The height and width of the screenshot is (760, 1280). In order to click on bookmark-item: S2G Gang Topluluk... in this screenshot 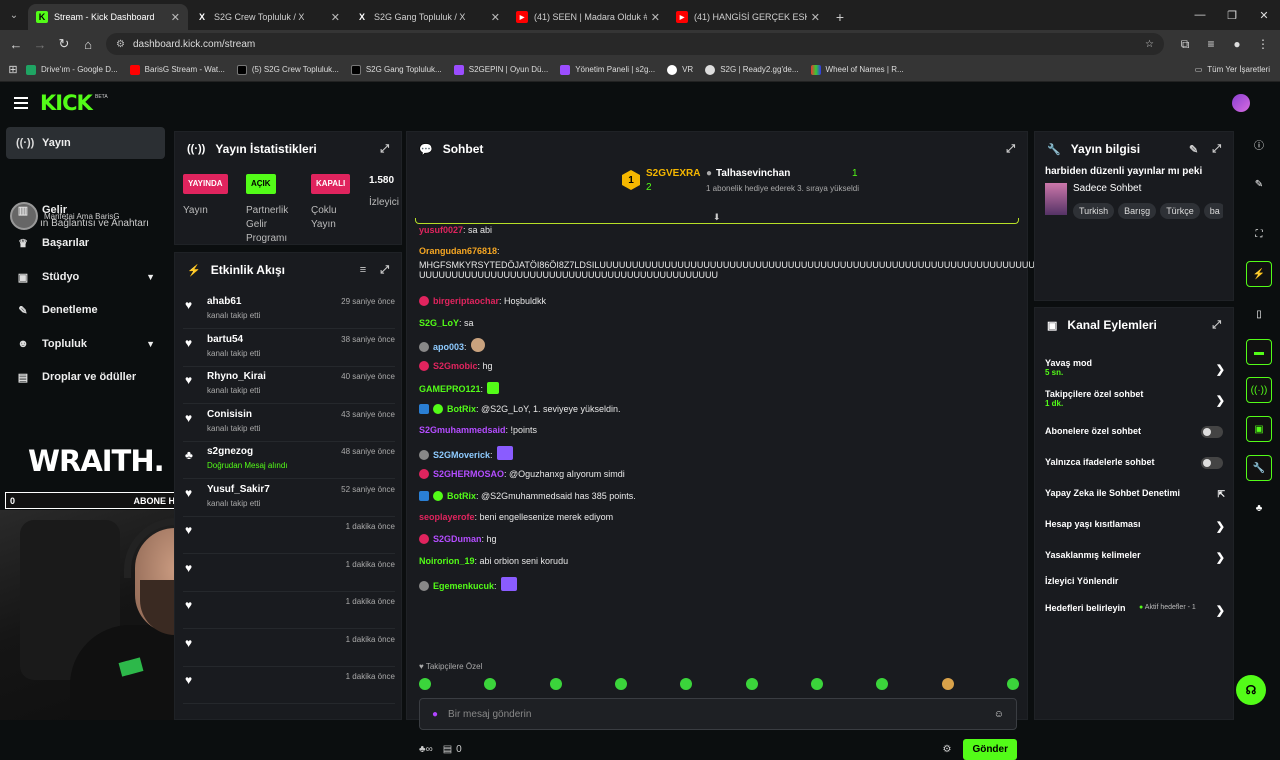, I will do `click(396, 69)`.